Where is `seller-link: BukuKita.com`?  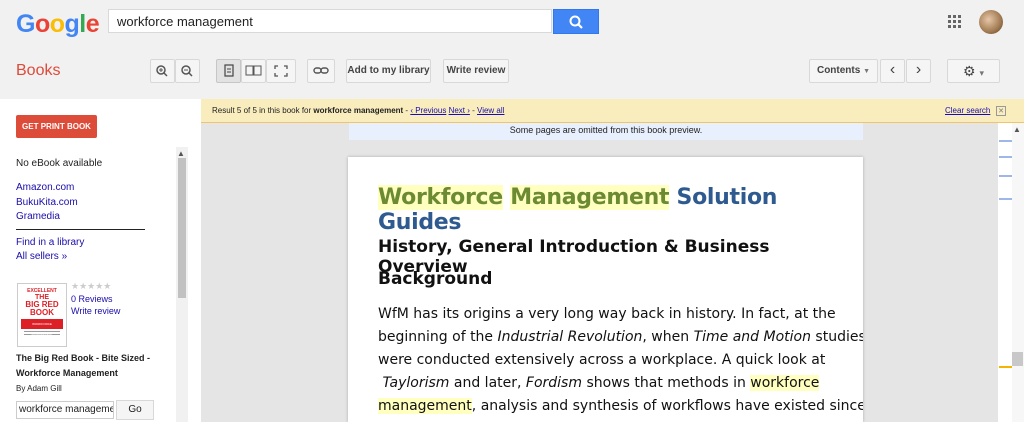 seller-link: BukuKita.com is located at coordinates (47, 202).